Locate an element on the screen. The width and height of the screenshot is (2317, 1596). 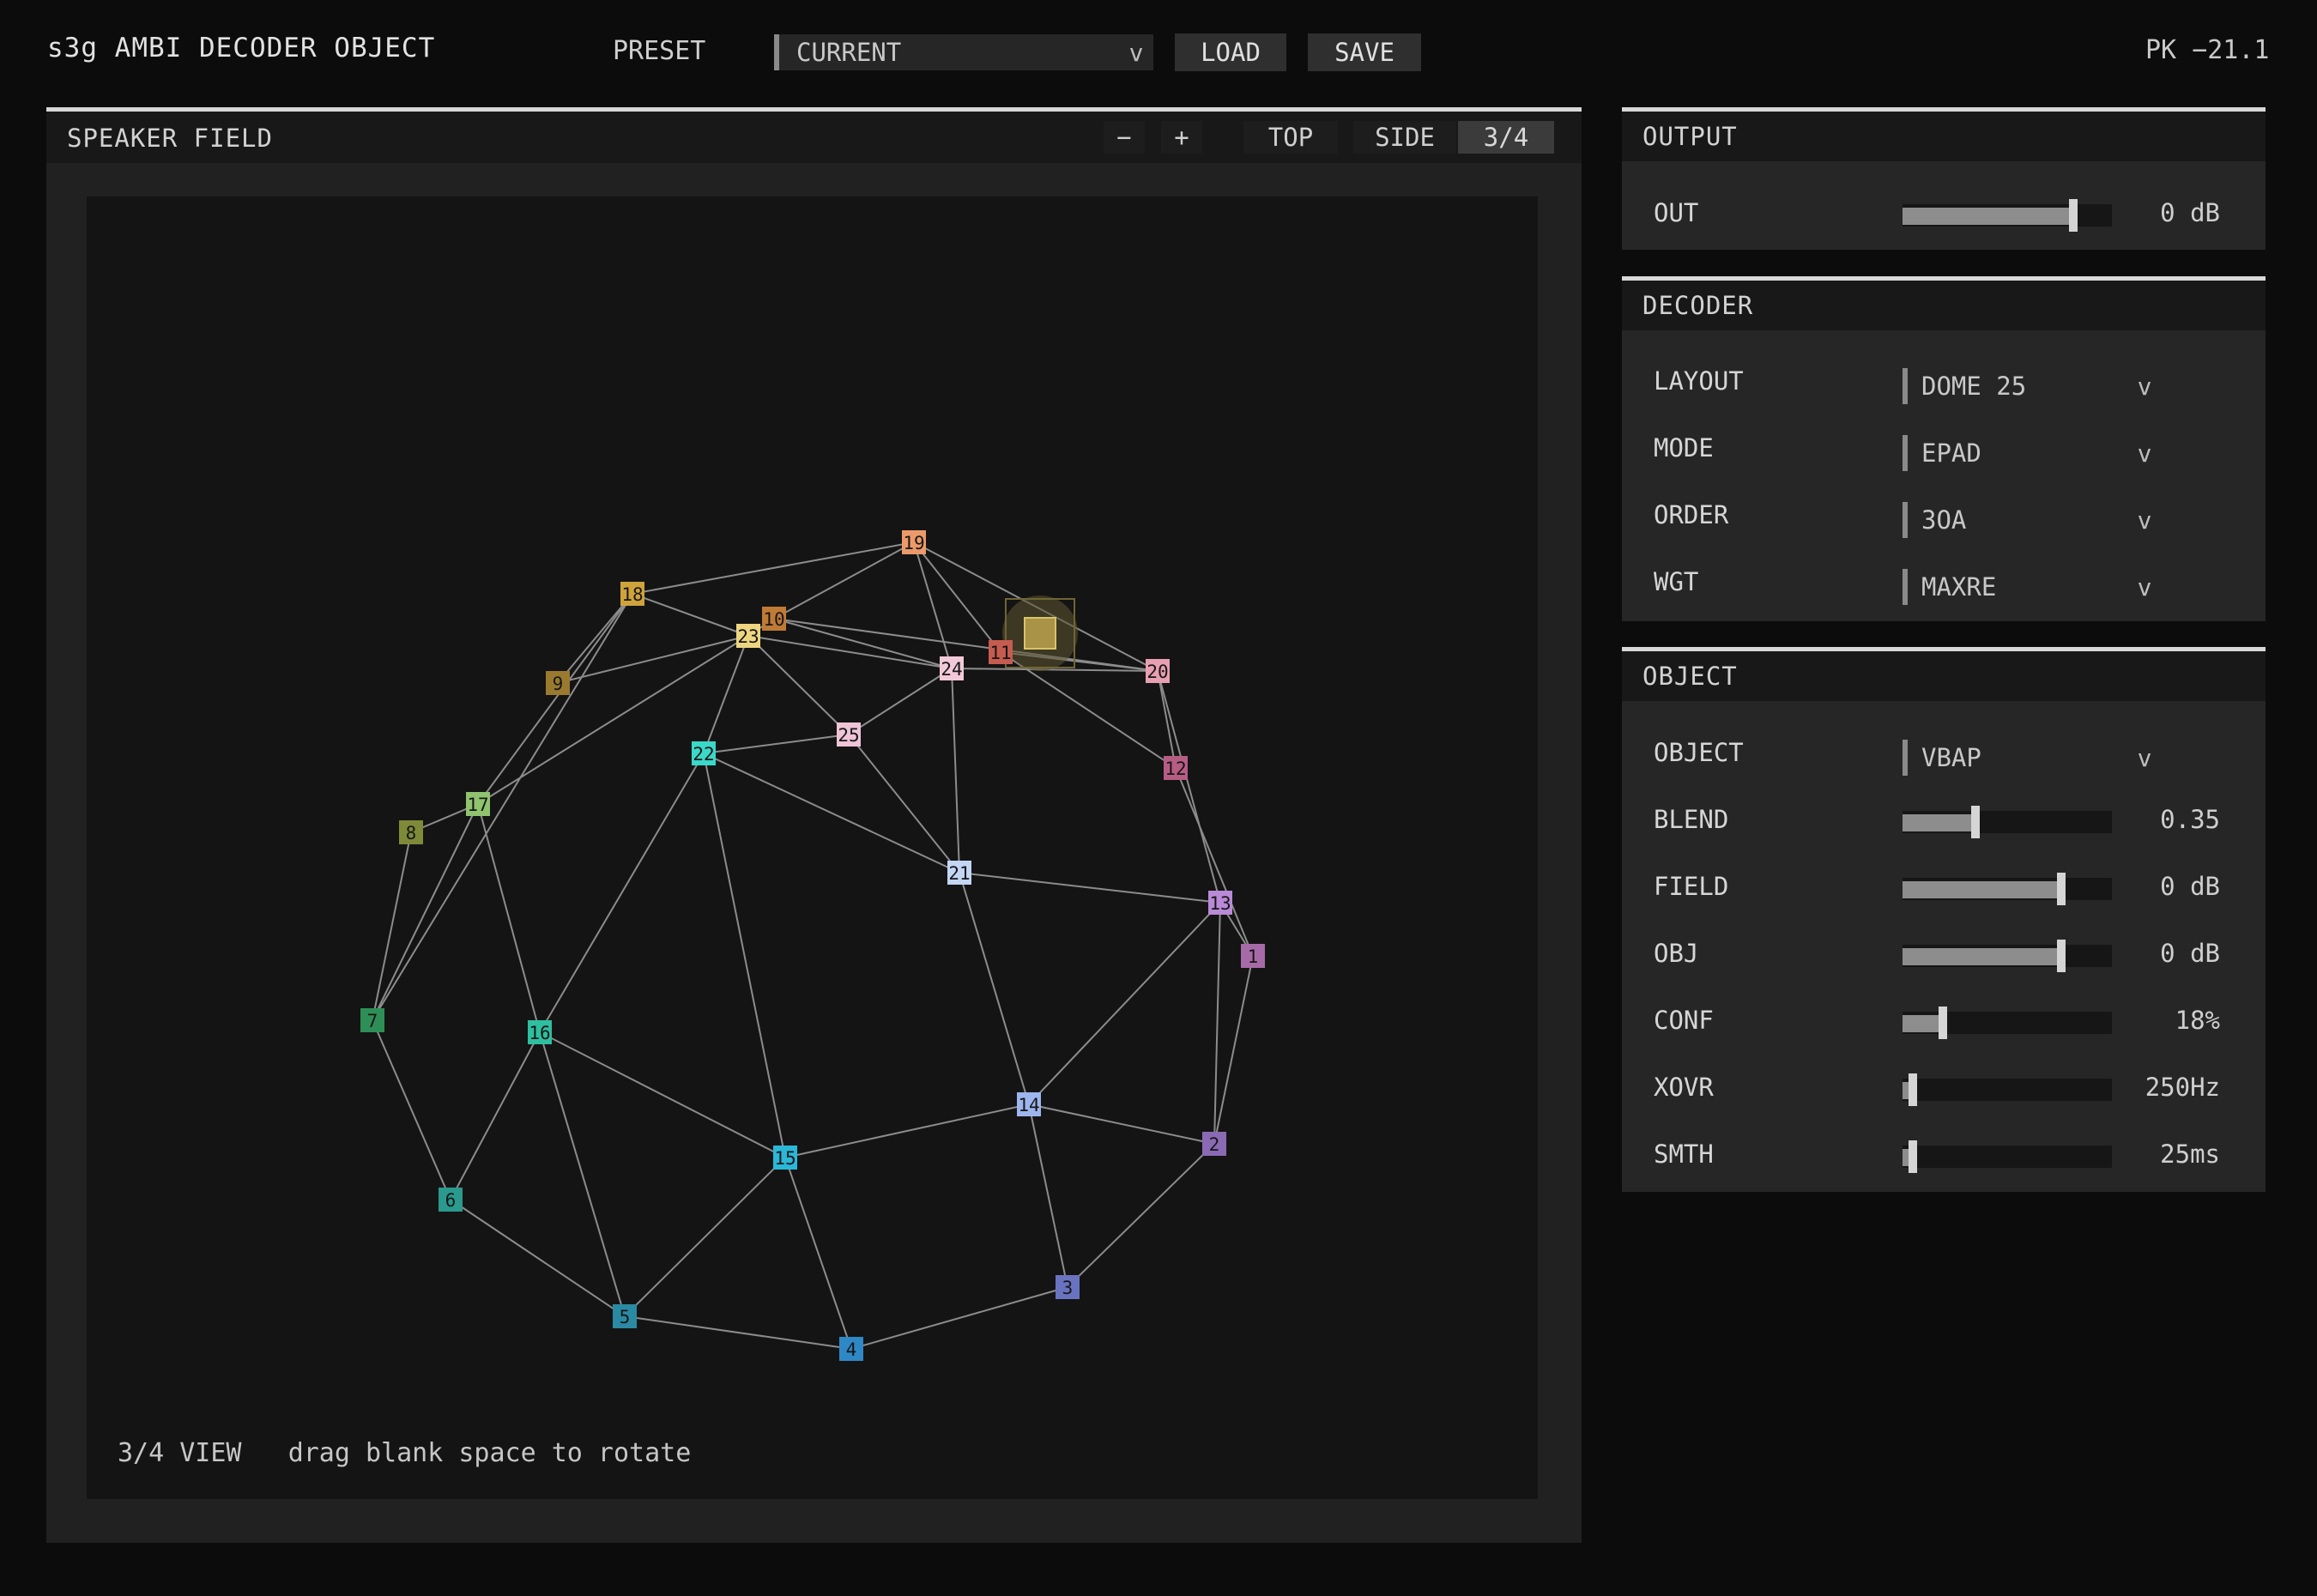
output-panel-title: OUTPUT is located at coordinates (1690, 136).